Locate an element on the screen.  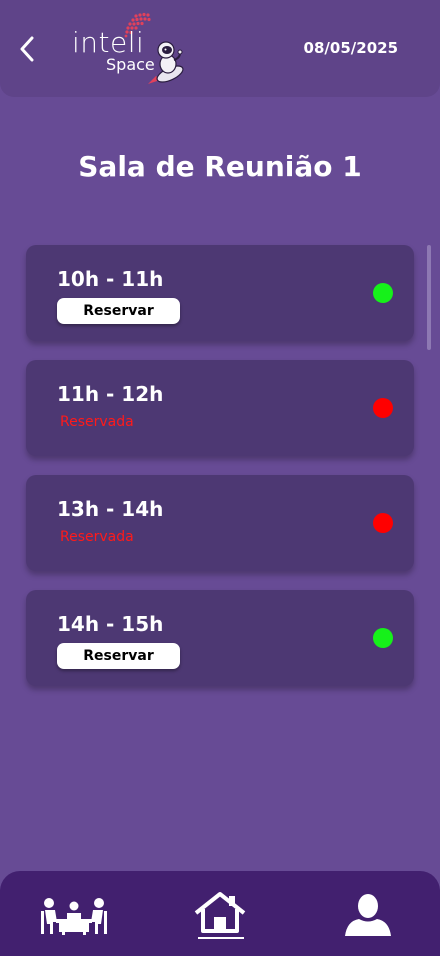
chevron-left-icon is located at coordinates (27, 49).